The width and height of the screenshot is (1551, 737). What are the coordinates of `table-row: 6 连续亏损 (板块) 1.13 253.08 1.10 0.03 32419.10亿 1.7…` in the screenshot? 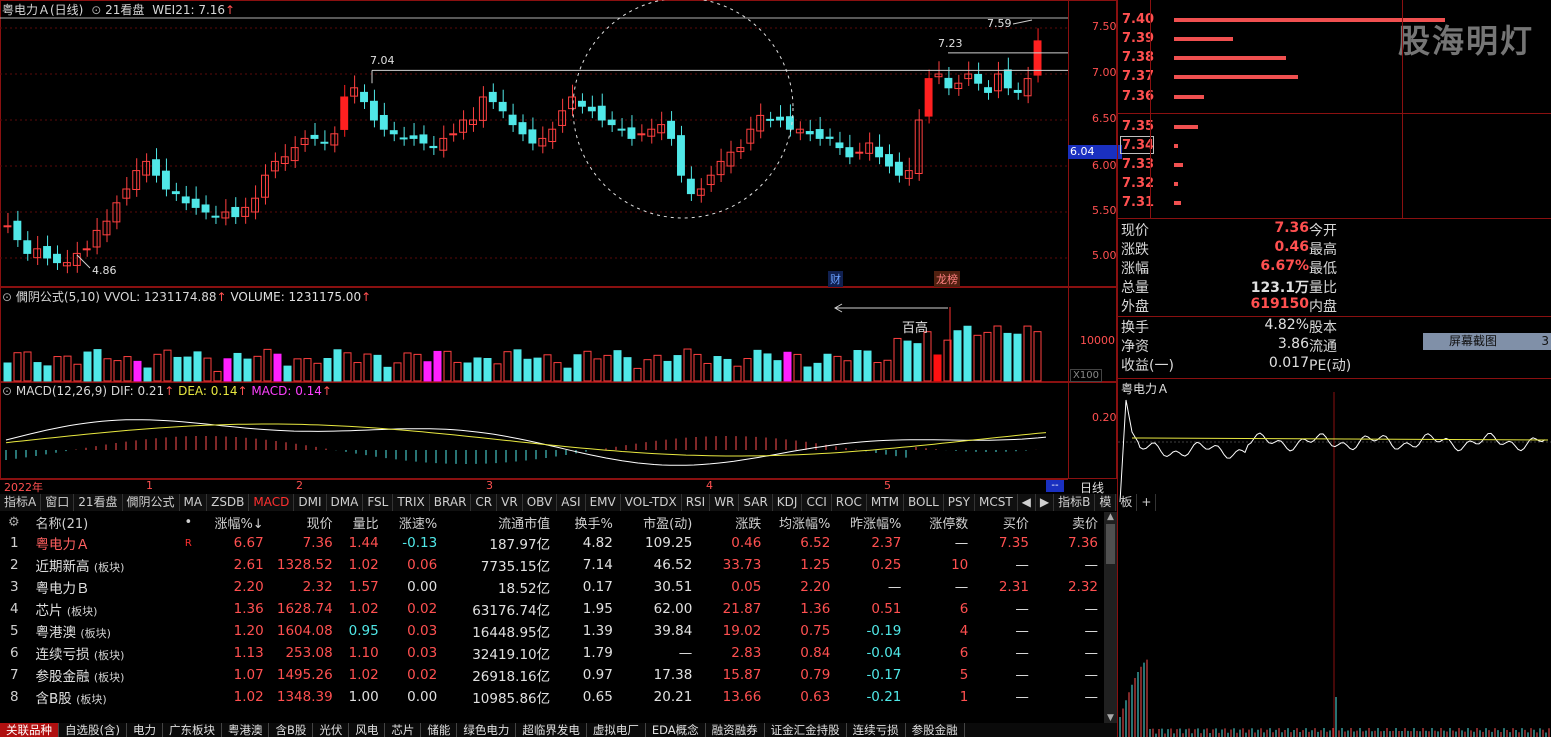 It's located at (552, 653).